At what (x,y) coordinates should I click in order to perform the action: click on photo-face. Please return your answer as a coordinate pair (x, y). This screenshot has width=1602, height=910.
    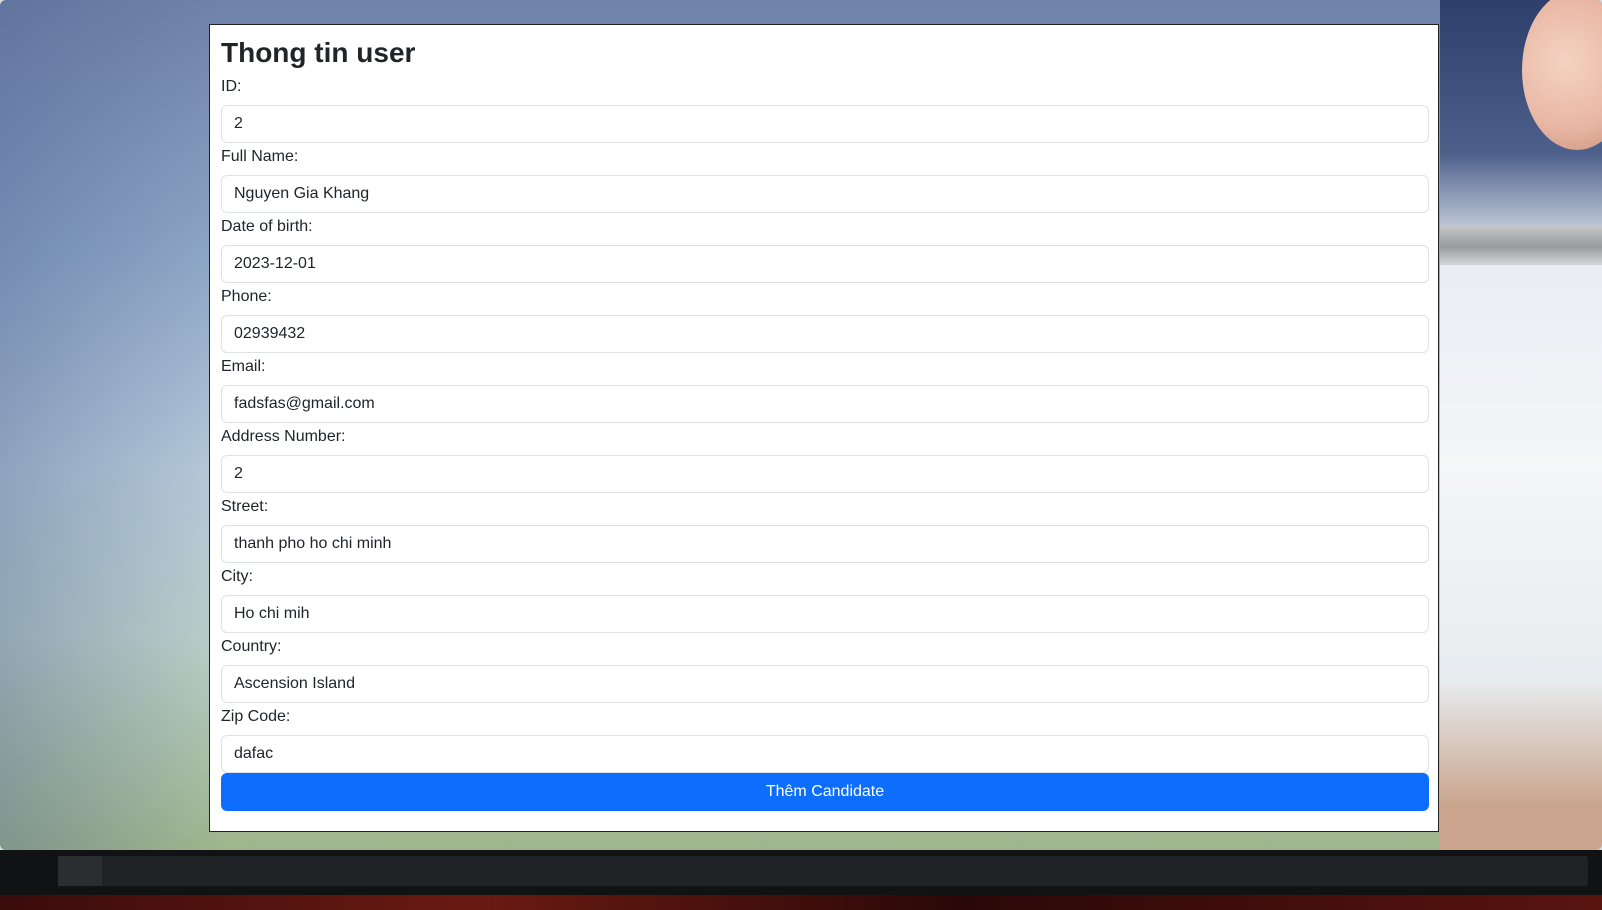
    Looking at the image, I should click on (1562, 75).